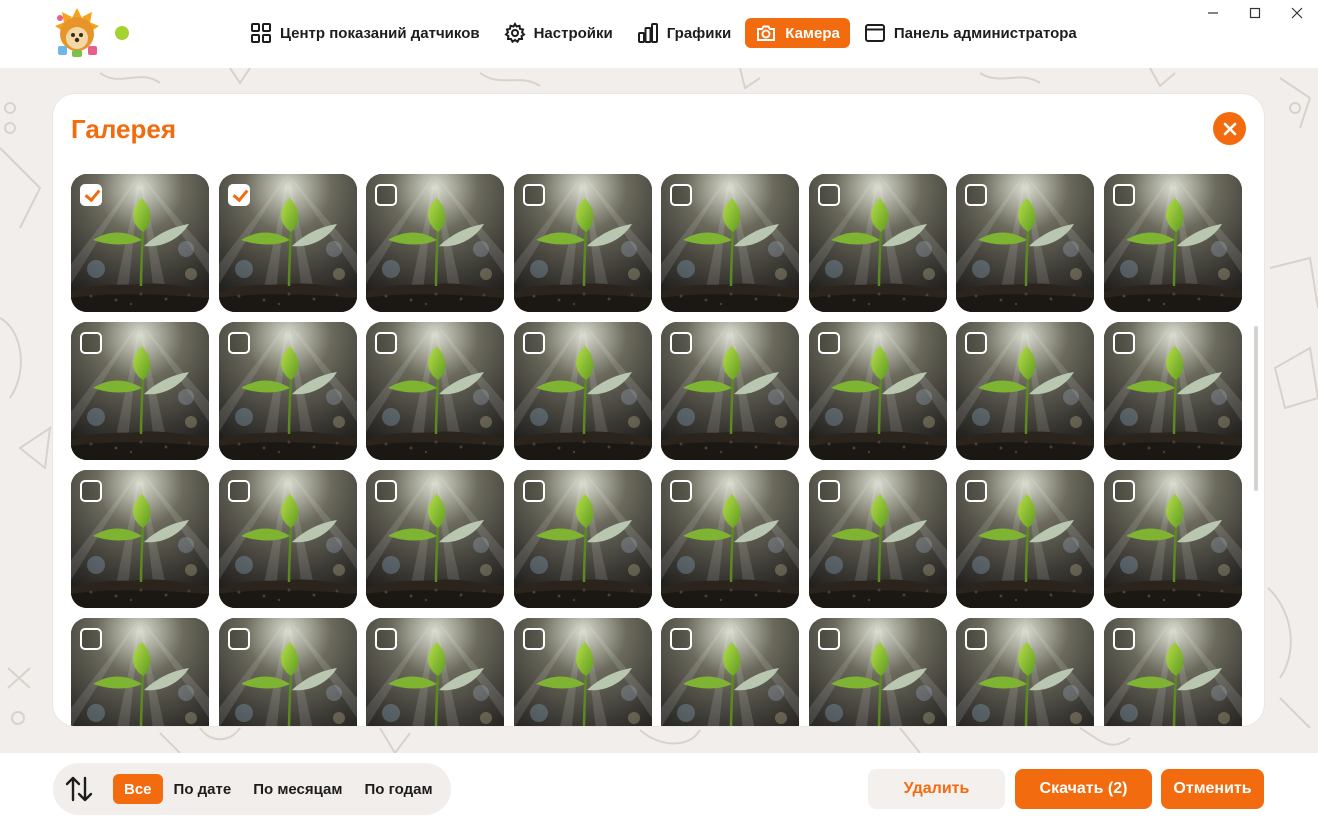  I want to click on sort-filter-group: Все По дате По месяцам По годам, so click(252, 789).